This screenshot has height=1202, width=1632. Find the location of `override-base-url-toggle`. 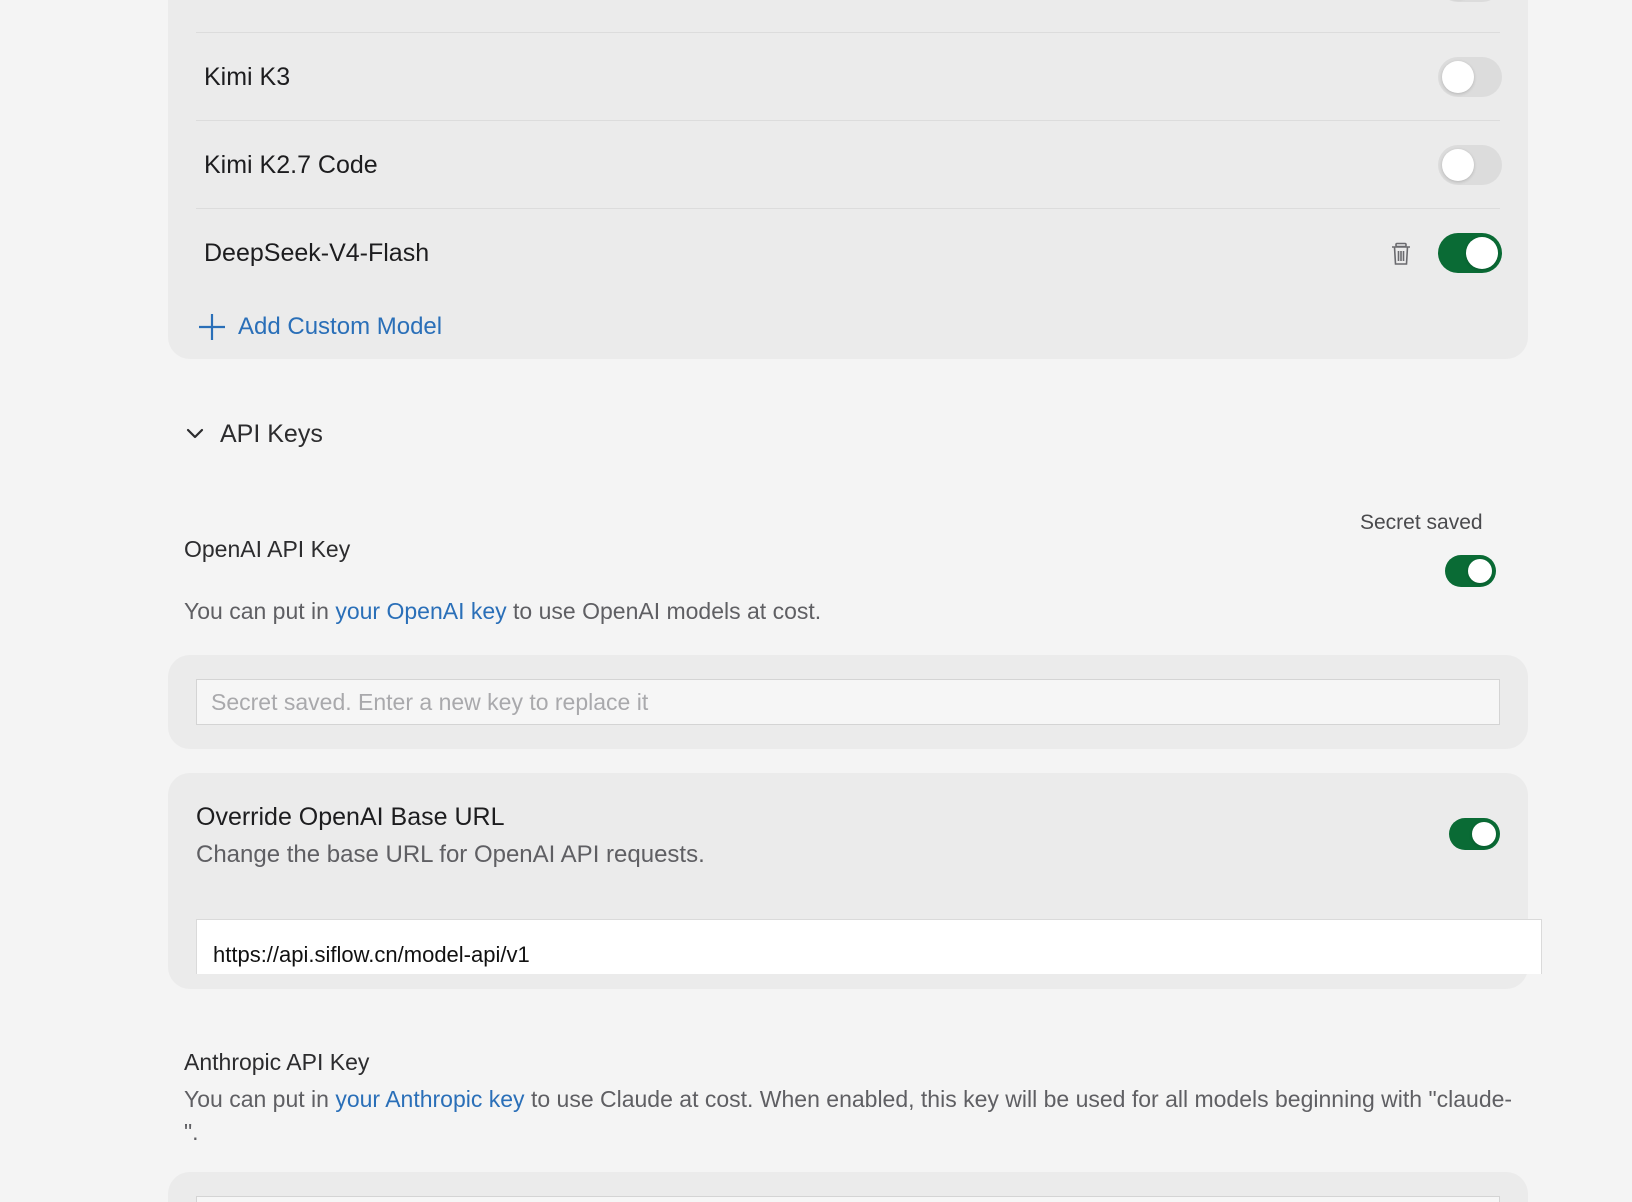

override-base-url-toggle is located at coordinates (1474, 834).